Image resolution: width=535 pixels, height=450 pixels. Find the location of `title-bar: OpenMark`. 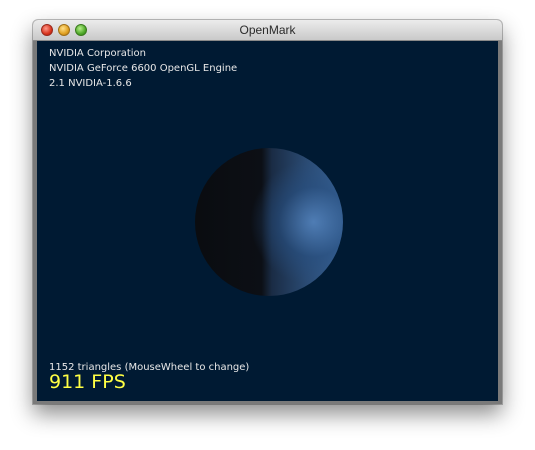

title-bar: OpenMark is located at coordinates (267, 30).